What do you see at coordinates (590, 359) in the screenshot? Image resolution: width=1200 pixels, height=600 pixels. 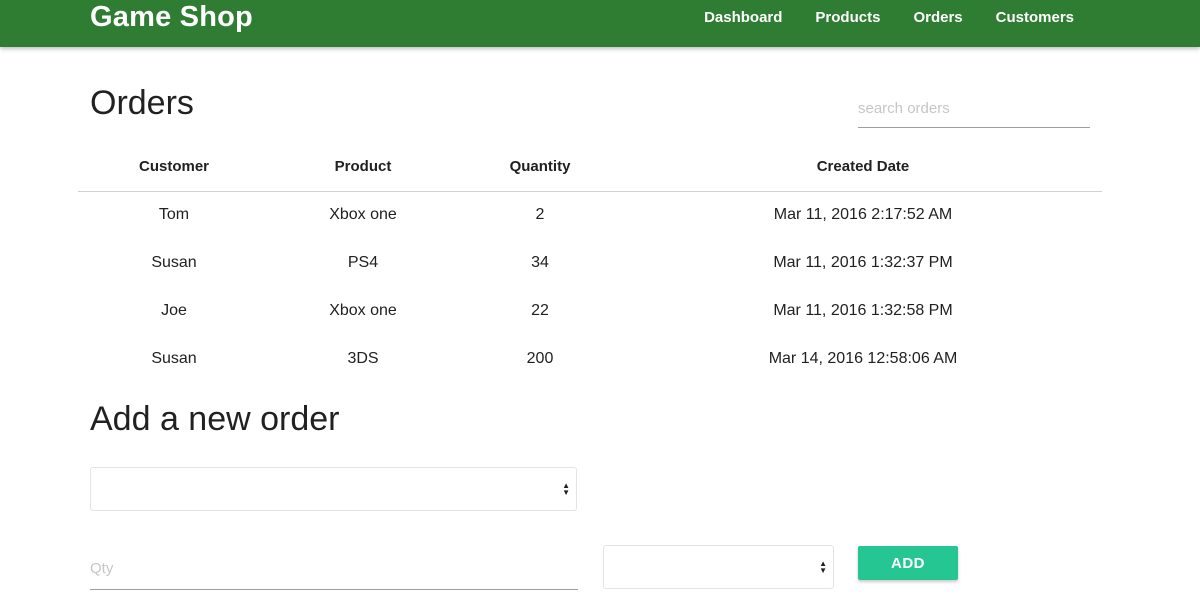 I see `table-row: Susan 3DS 200 Mar 14, 2016 12:58:06 AM` at bounding box center [590, 359].